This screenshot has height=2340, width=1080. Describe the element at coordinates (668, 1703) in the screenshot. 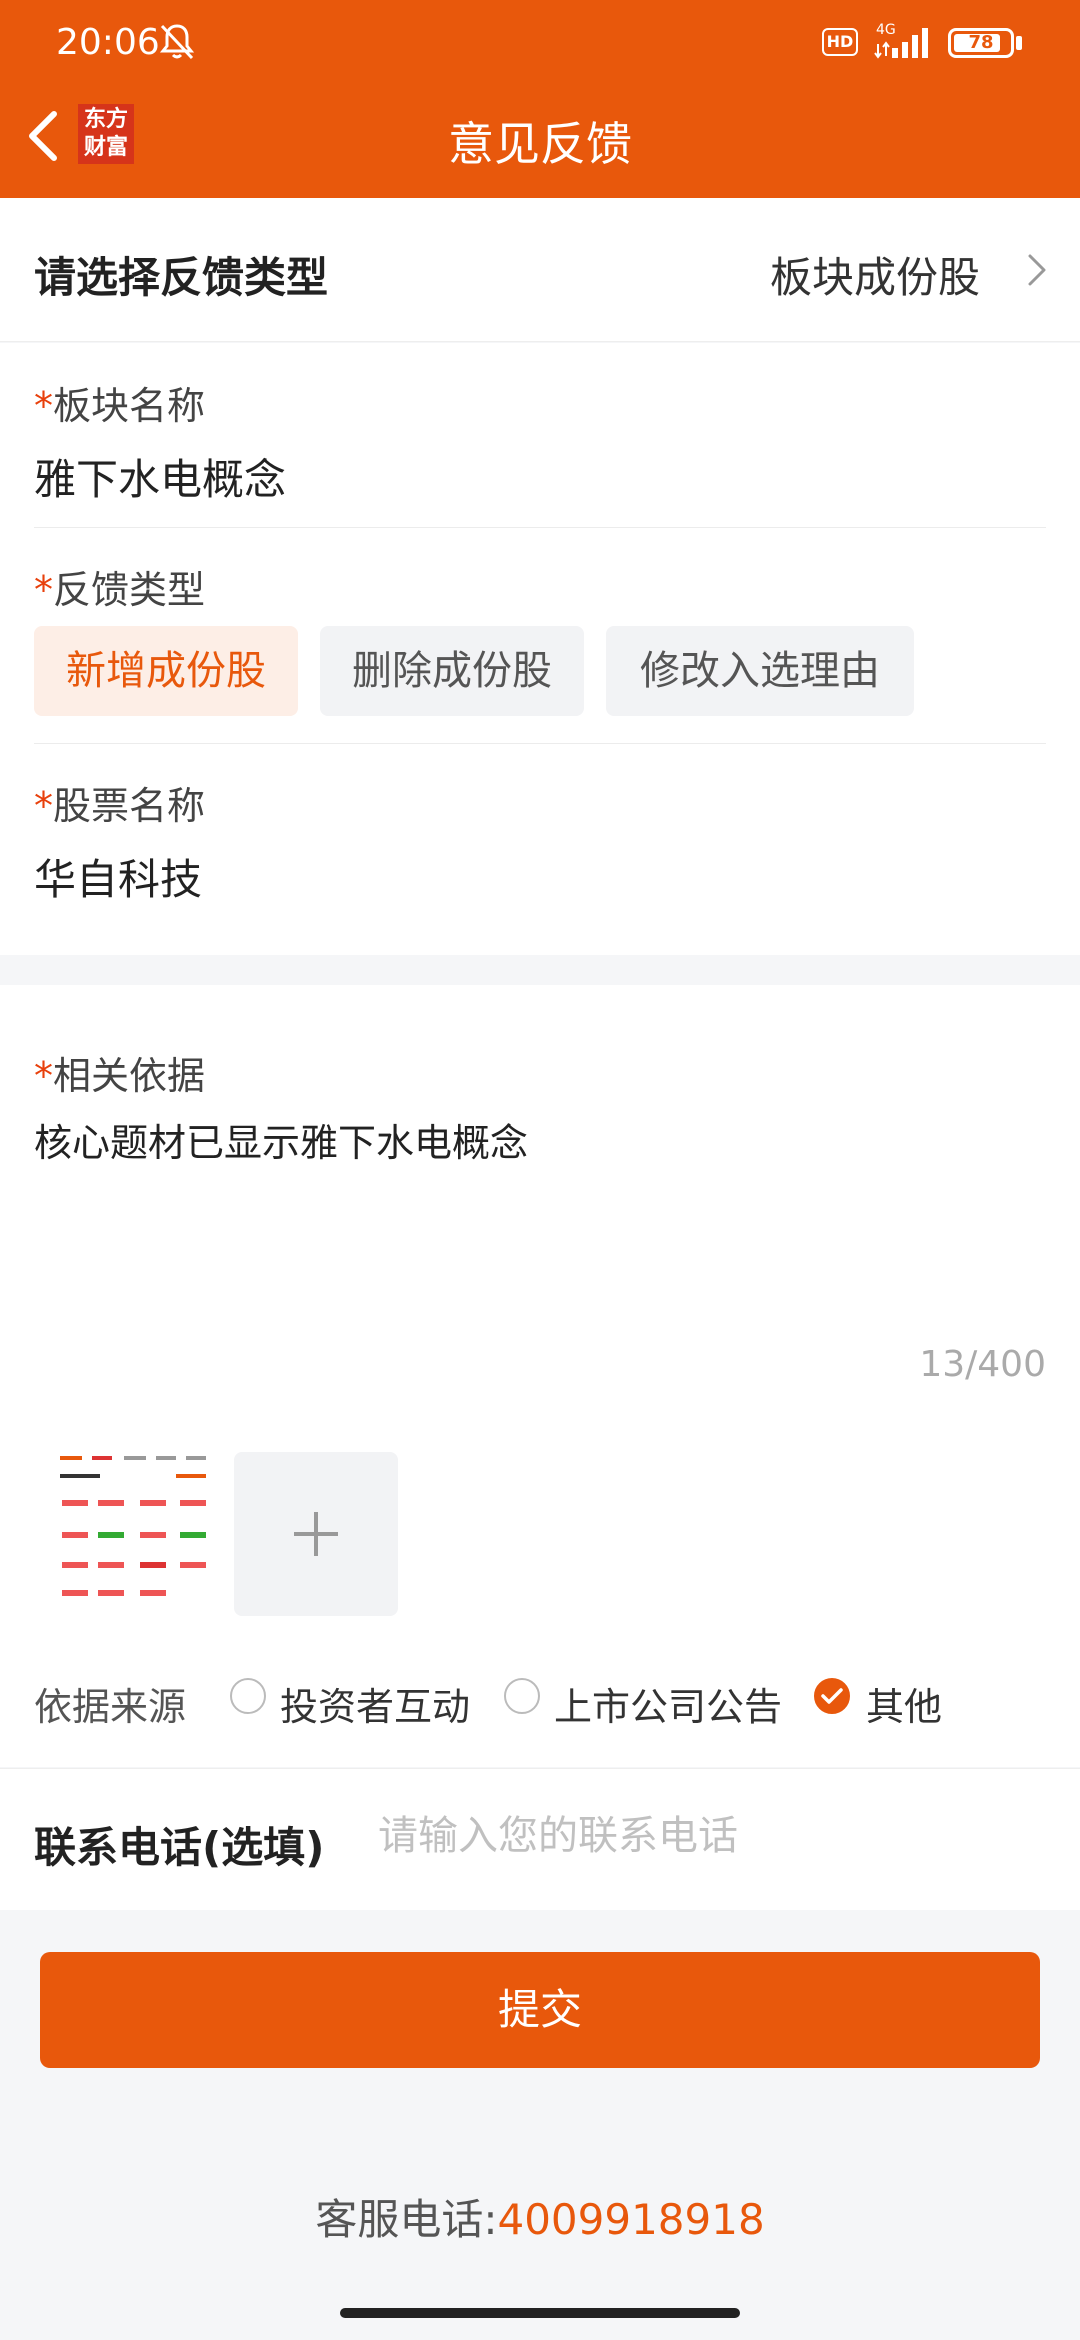

I see `radio-label-company-announcement: 上市公司公告` at that location.